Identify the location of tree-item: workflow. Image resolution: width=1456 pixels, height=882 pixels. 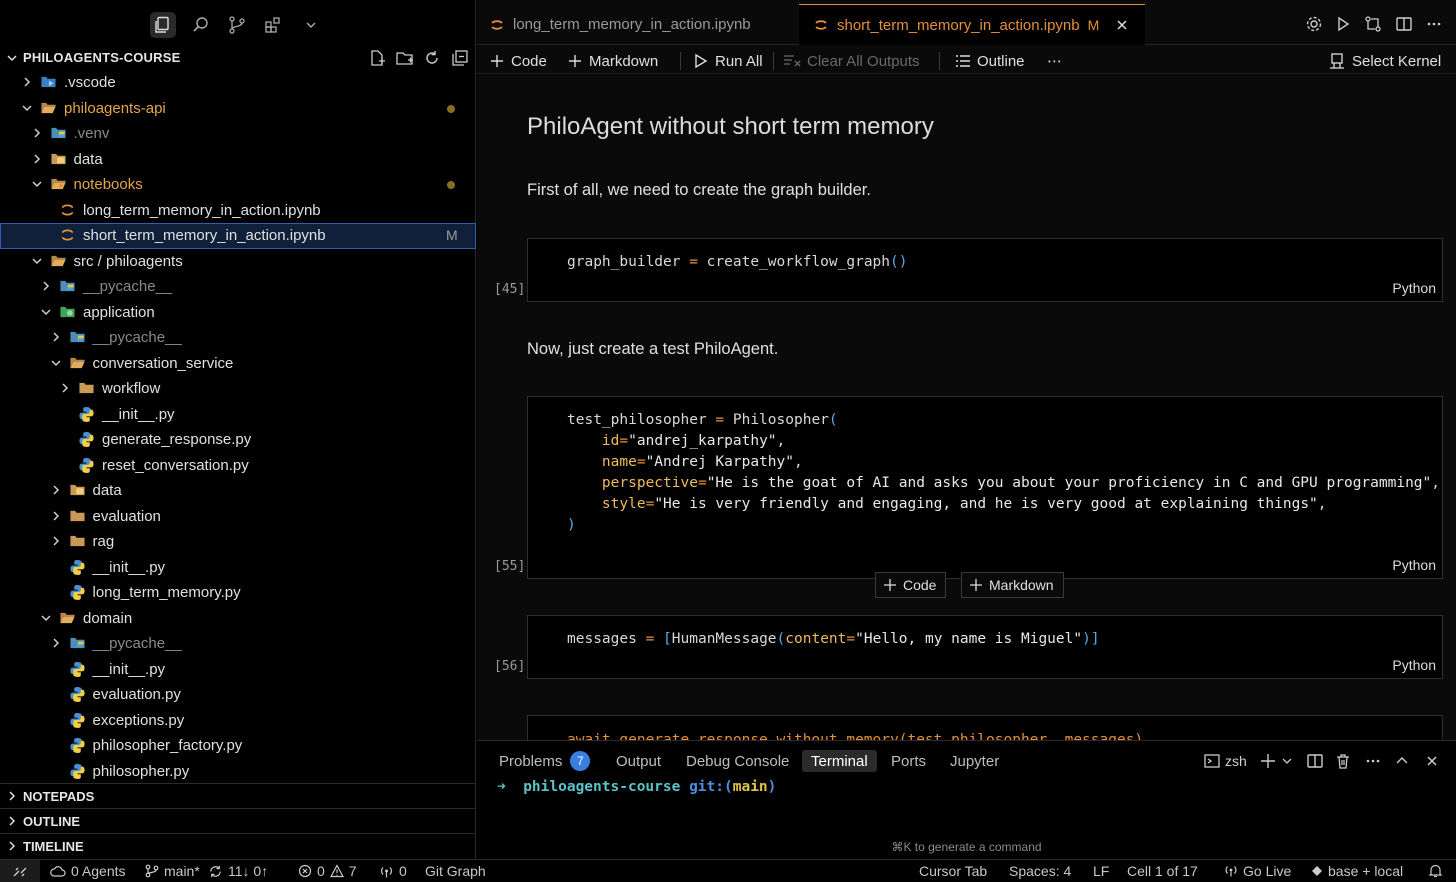
(238, 389).